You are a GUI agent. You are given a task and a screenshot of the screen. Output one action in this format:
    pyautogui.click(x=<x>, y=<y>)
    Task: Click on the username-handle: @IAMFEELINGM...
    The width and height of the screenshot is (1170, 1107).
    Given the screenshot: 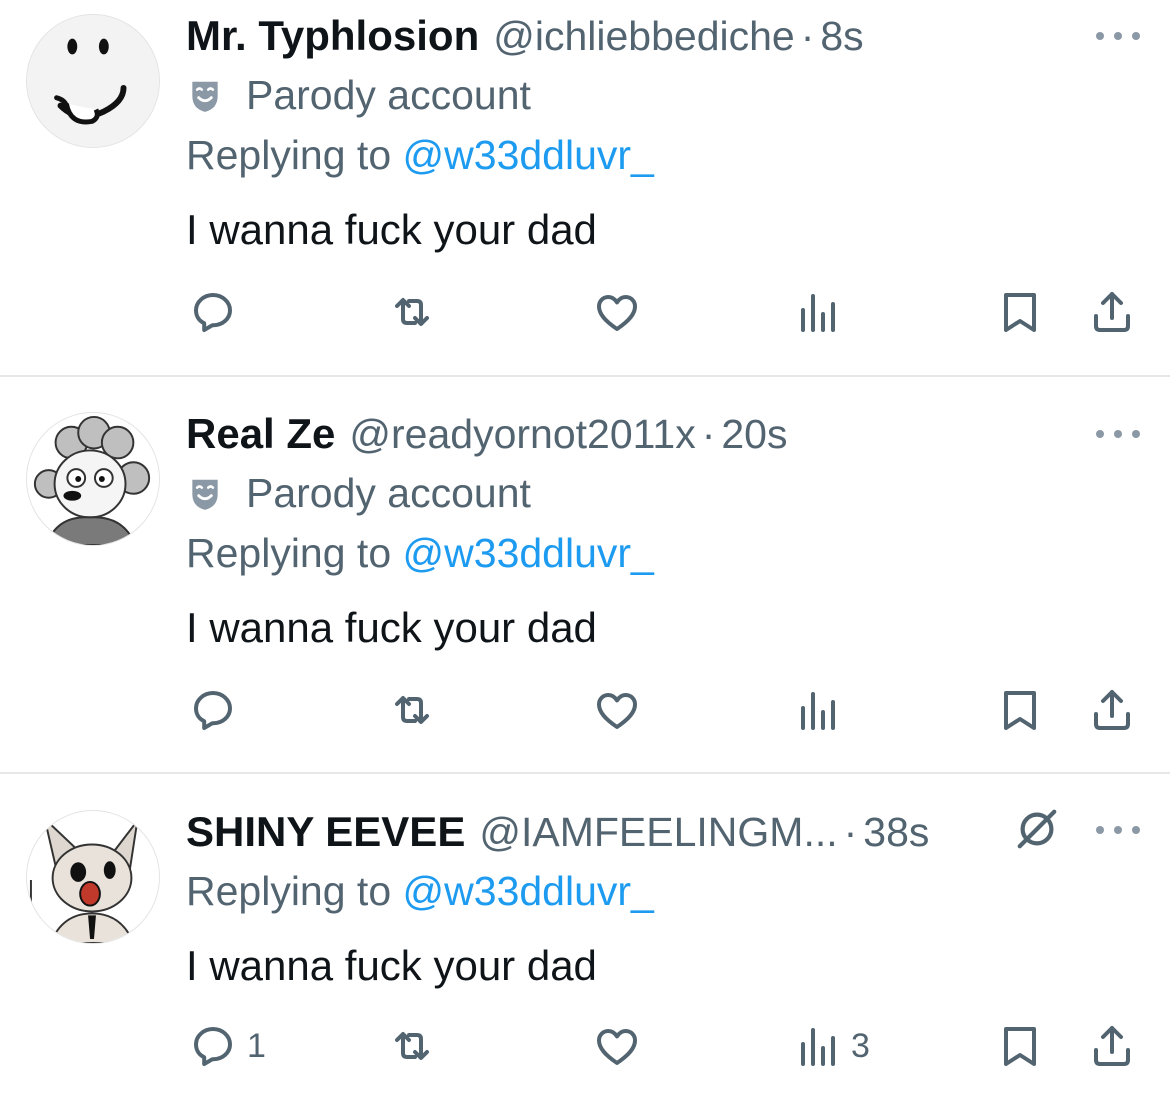 What is the action you would take?
    pyautogui.click(x=658, y=832)
    